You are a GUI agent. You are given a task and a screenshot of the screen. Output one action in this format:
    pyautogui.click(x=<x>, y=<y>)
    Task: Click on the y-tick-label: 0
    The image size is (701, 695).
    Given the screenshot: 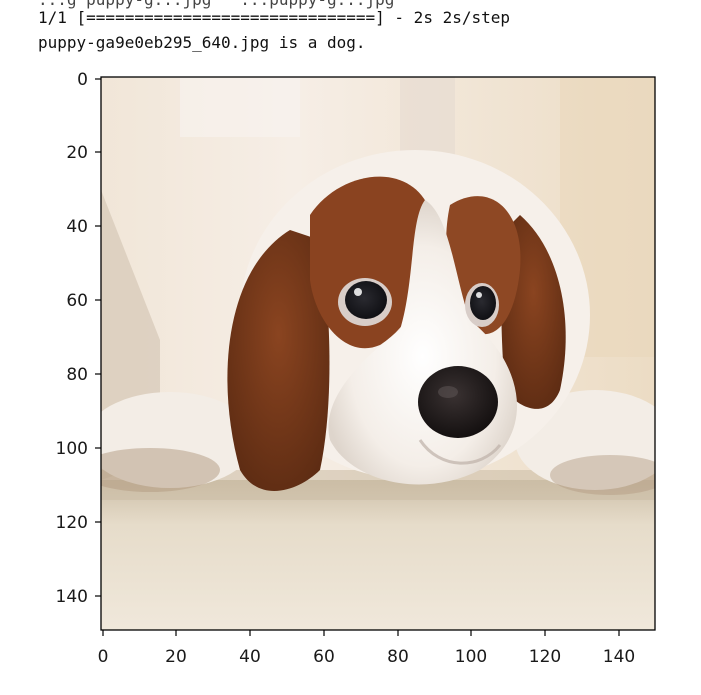 What is the action you would take?
    pyautogui.click(x=82, y=80)
    